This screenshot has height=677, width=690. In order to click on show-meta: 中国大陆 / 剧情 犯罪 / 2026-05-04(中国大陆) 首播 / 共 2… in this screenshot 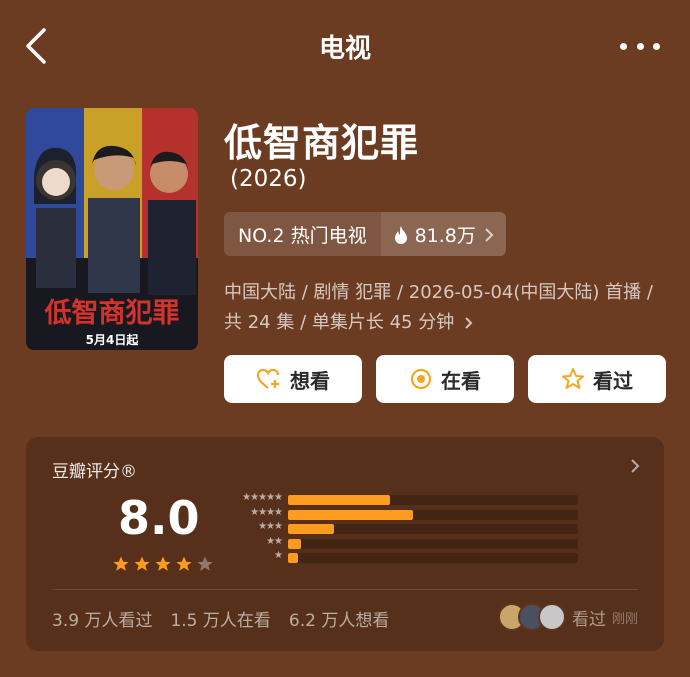, I will do `click(439, 308)`.